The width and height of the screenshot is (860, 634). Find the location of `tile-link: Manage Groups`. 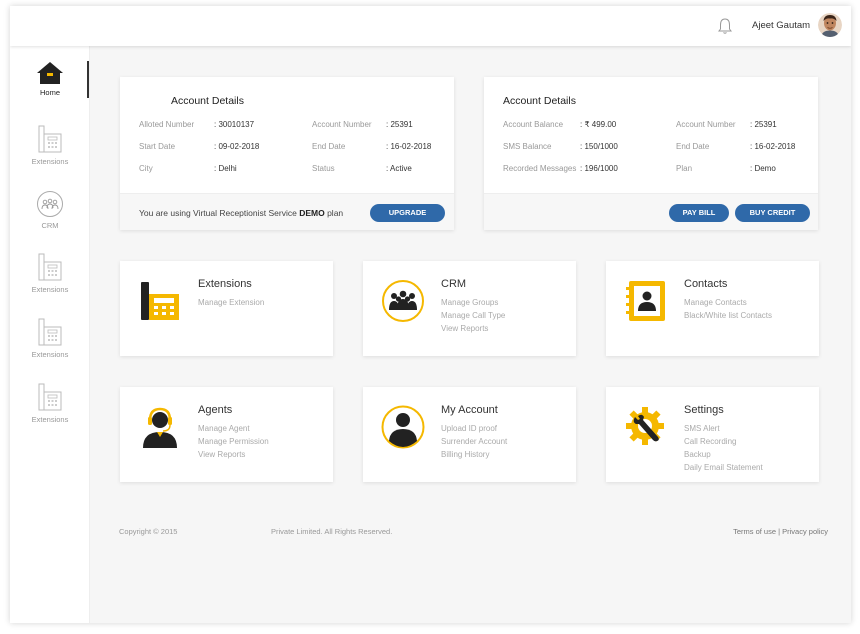

tile-link: Manage Groups is located at coordinates (473, 302).